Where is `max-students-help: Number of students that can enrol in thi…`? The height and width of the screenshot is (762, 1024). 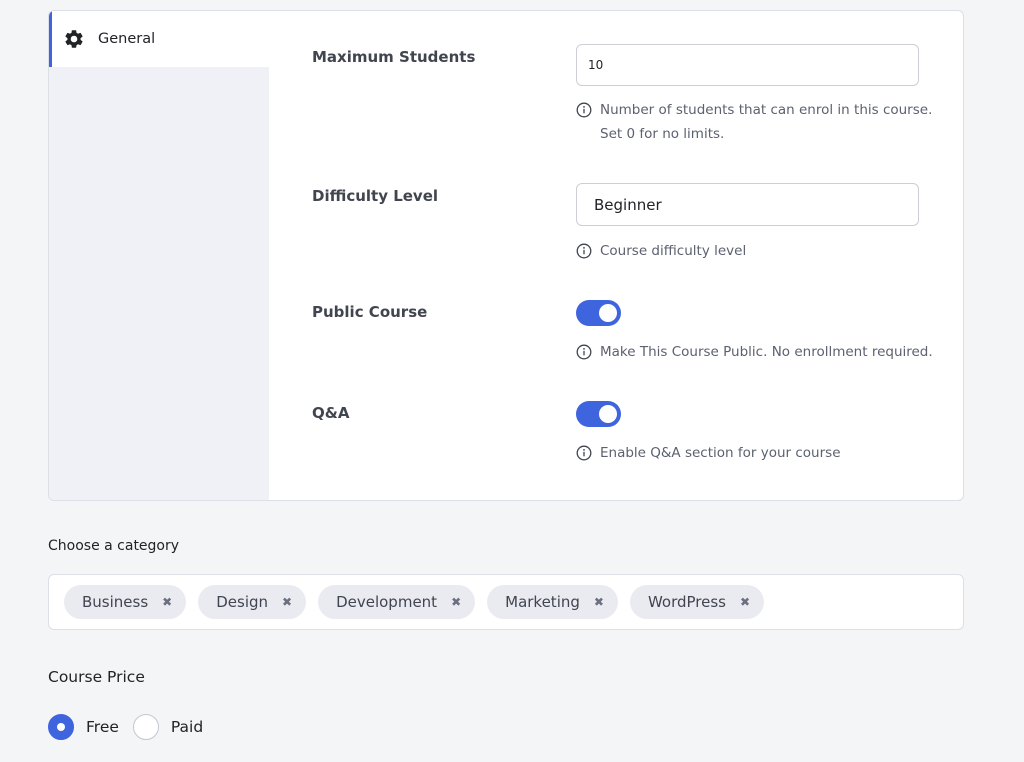
max-students-help: Number of students that can enrol in thi… is located at coordinates (754, 122).